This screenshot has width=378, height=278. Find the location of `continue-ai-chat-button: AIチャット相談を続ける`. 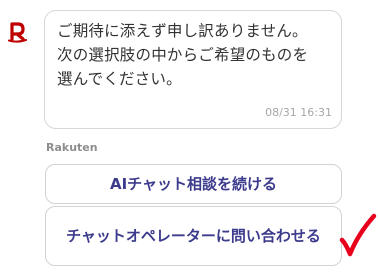

continue-ai-chat-button: AIチャット相談を続ける is located at coordinates (193, 184).